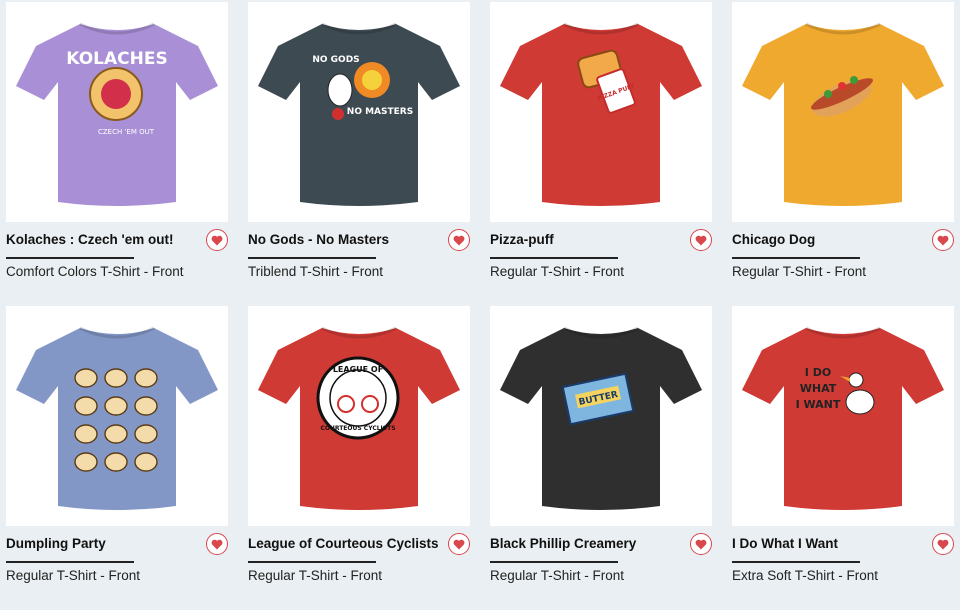 The width and height of the screenshot is (960, 610). Describe the element at coordinates (95, 271) in the screenshot. I see `product-subtitle: Comfort Colors T-Shirt - Front` at that location.